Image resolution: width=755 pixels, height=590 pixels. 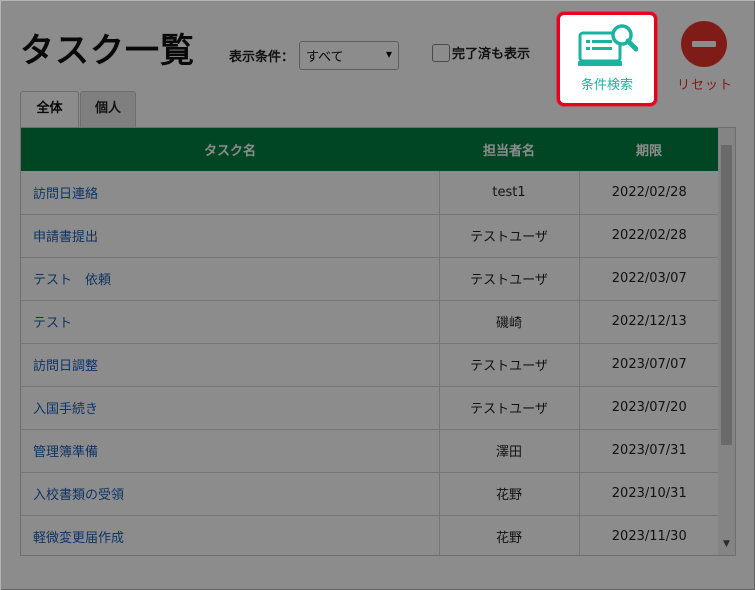 I want to click on condition-search-label: 条件検索, so click(x=606, y=85).